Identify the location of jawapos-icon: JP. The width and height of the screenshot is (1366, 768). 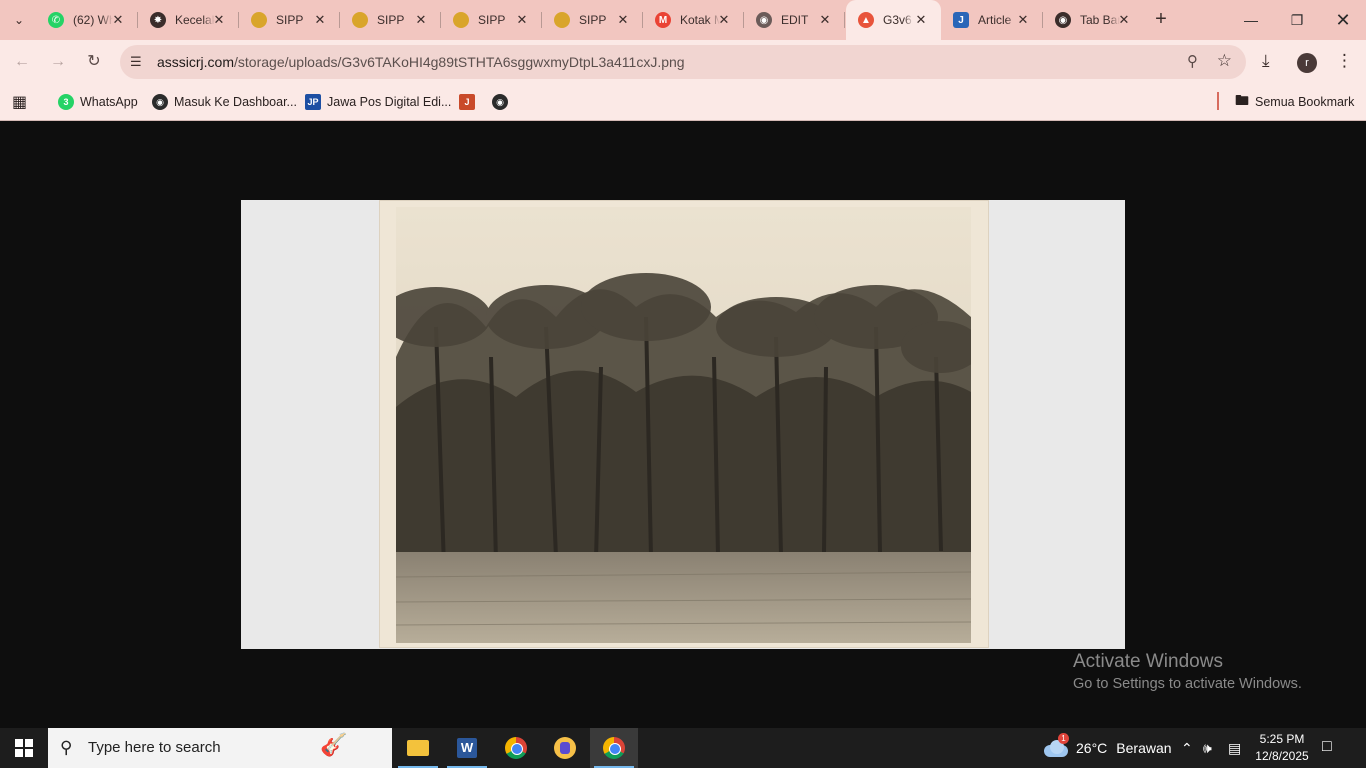
(313, 102).